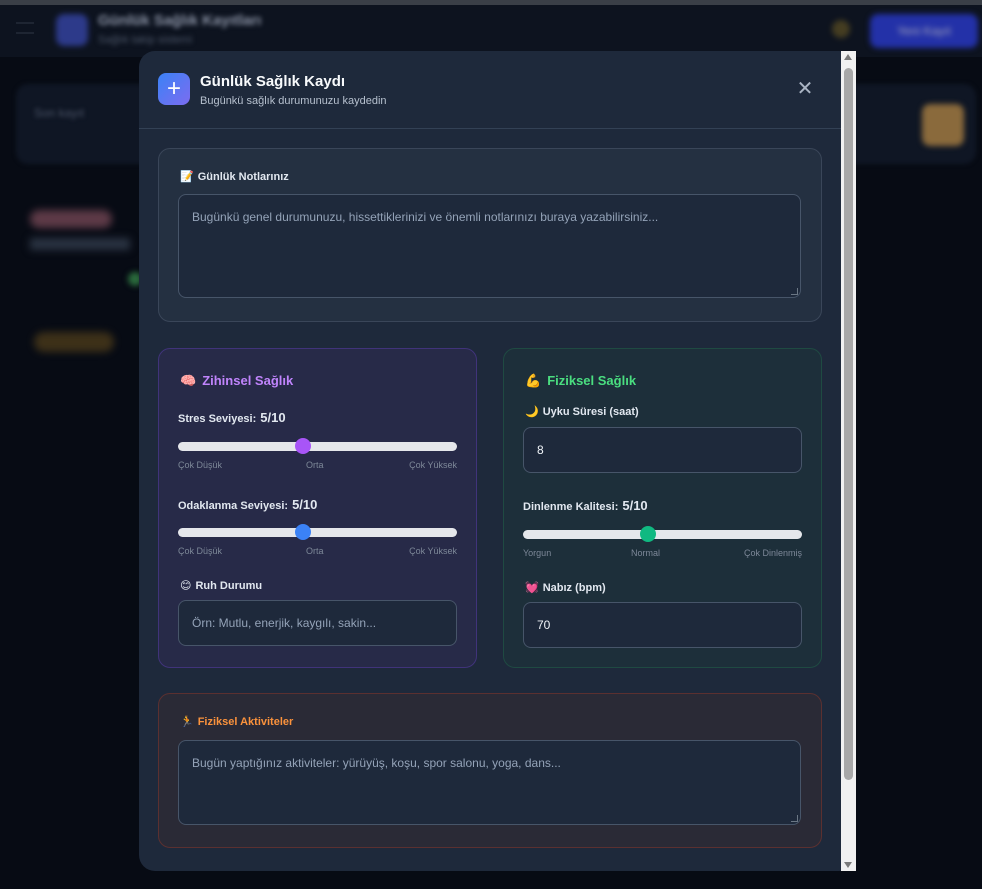 This screenshot has height=889, width=982. Describe the element at coordinates (585, 505) in the screenshot. I see `rest-quality-label: Dinlenme Kalitesi: 5/10` at that location.